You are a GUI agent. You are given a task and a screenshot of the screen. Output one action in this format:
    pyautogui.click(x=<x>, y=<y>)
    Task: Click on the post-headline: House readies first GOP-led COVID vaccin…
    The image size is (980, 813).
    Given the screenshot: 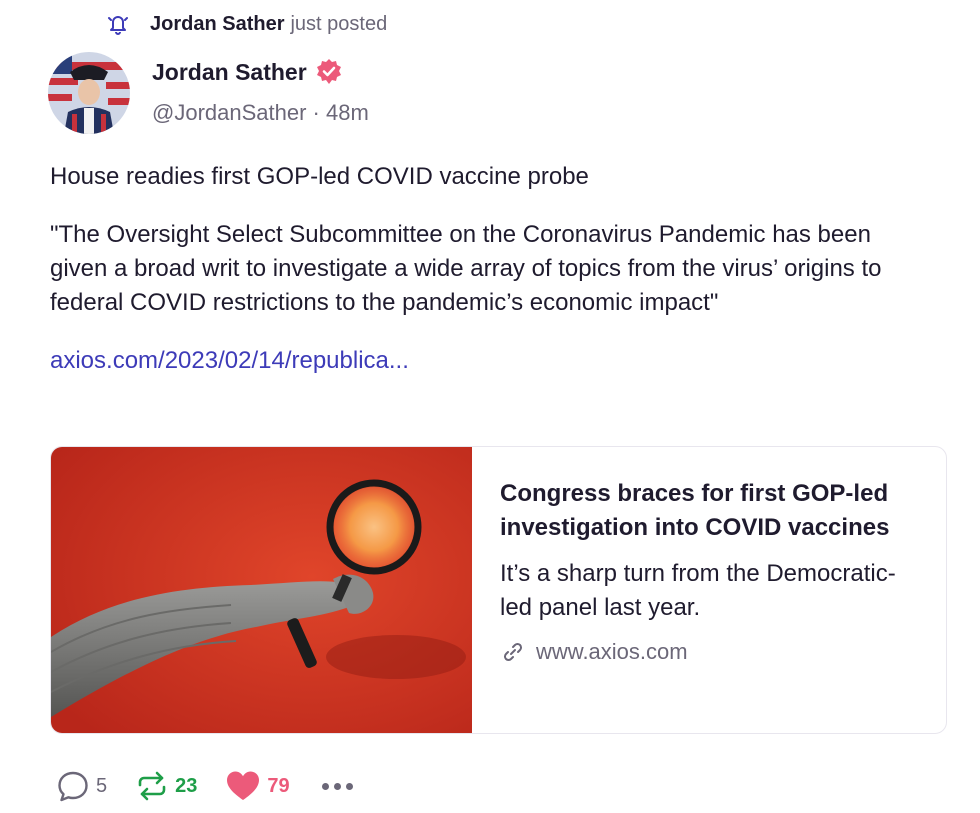 What is the action you would take?
    pyautogui.click(x=319, y=176)
    